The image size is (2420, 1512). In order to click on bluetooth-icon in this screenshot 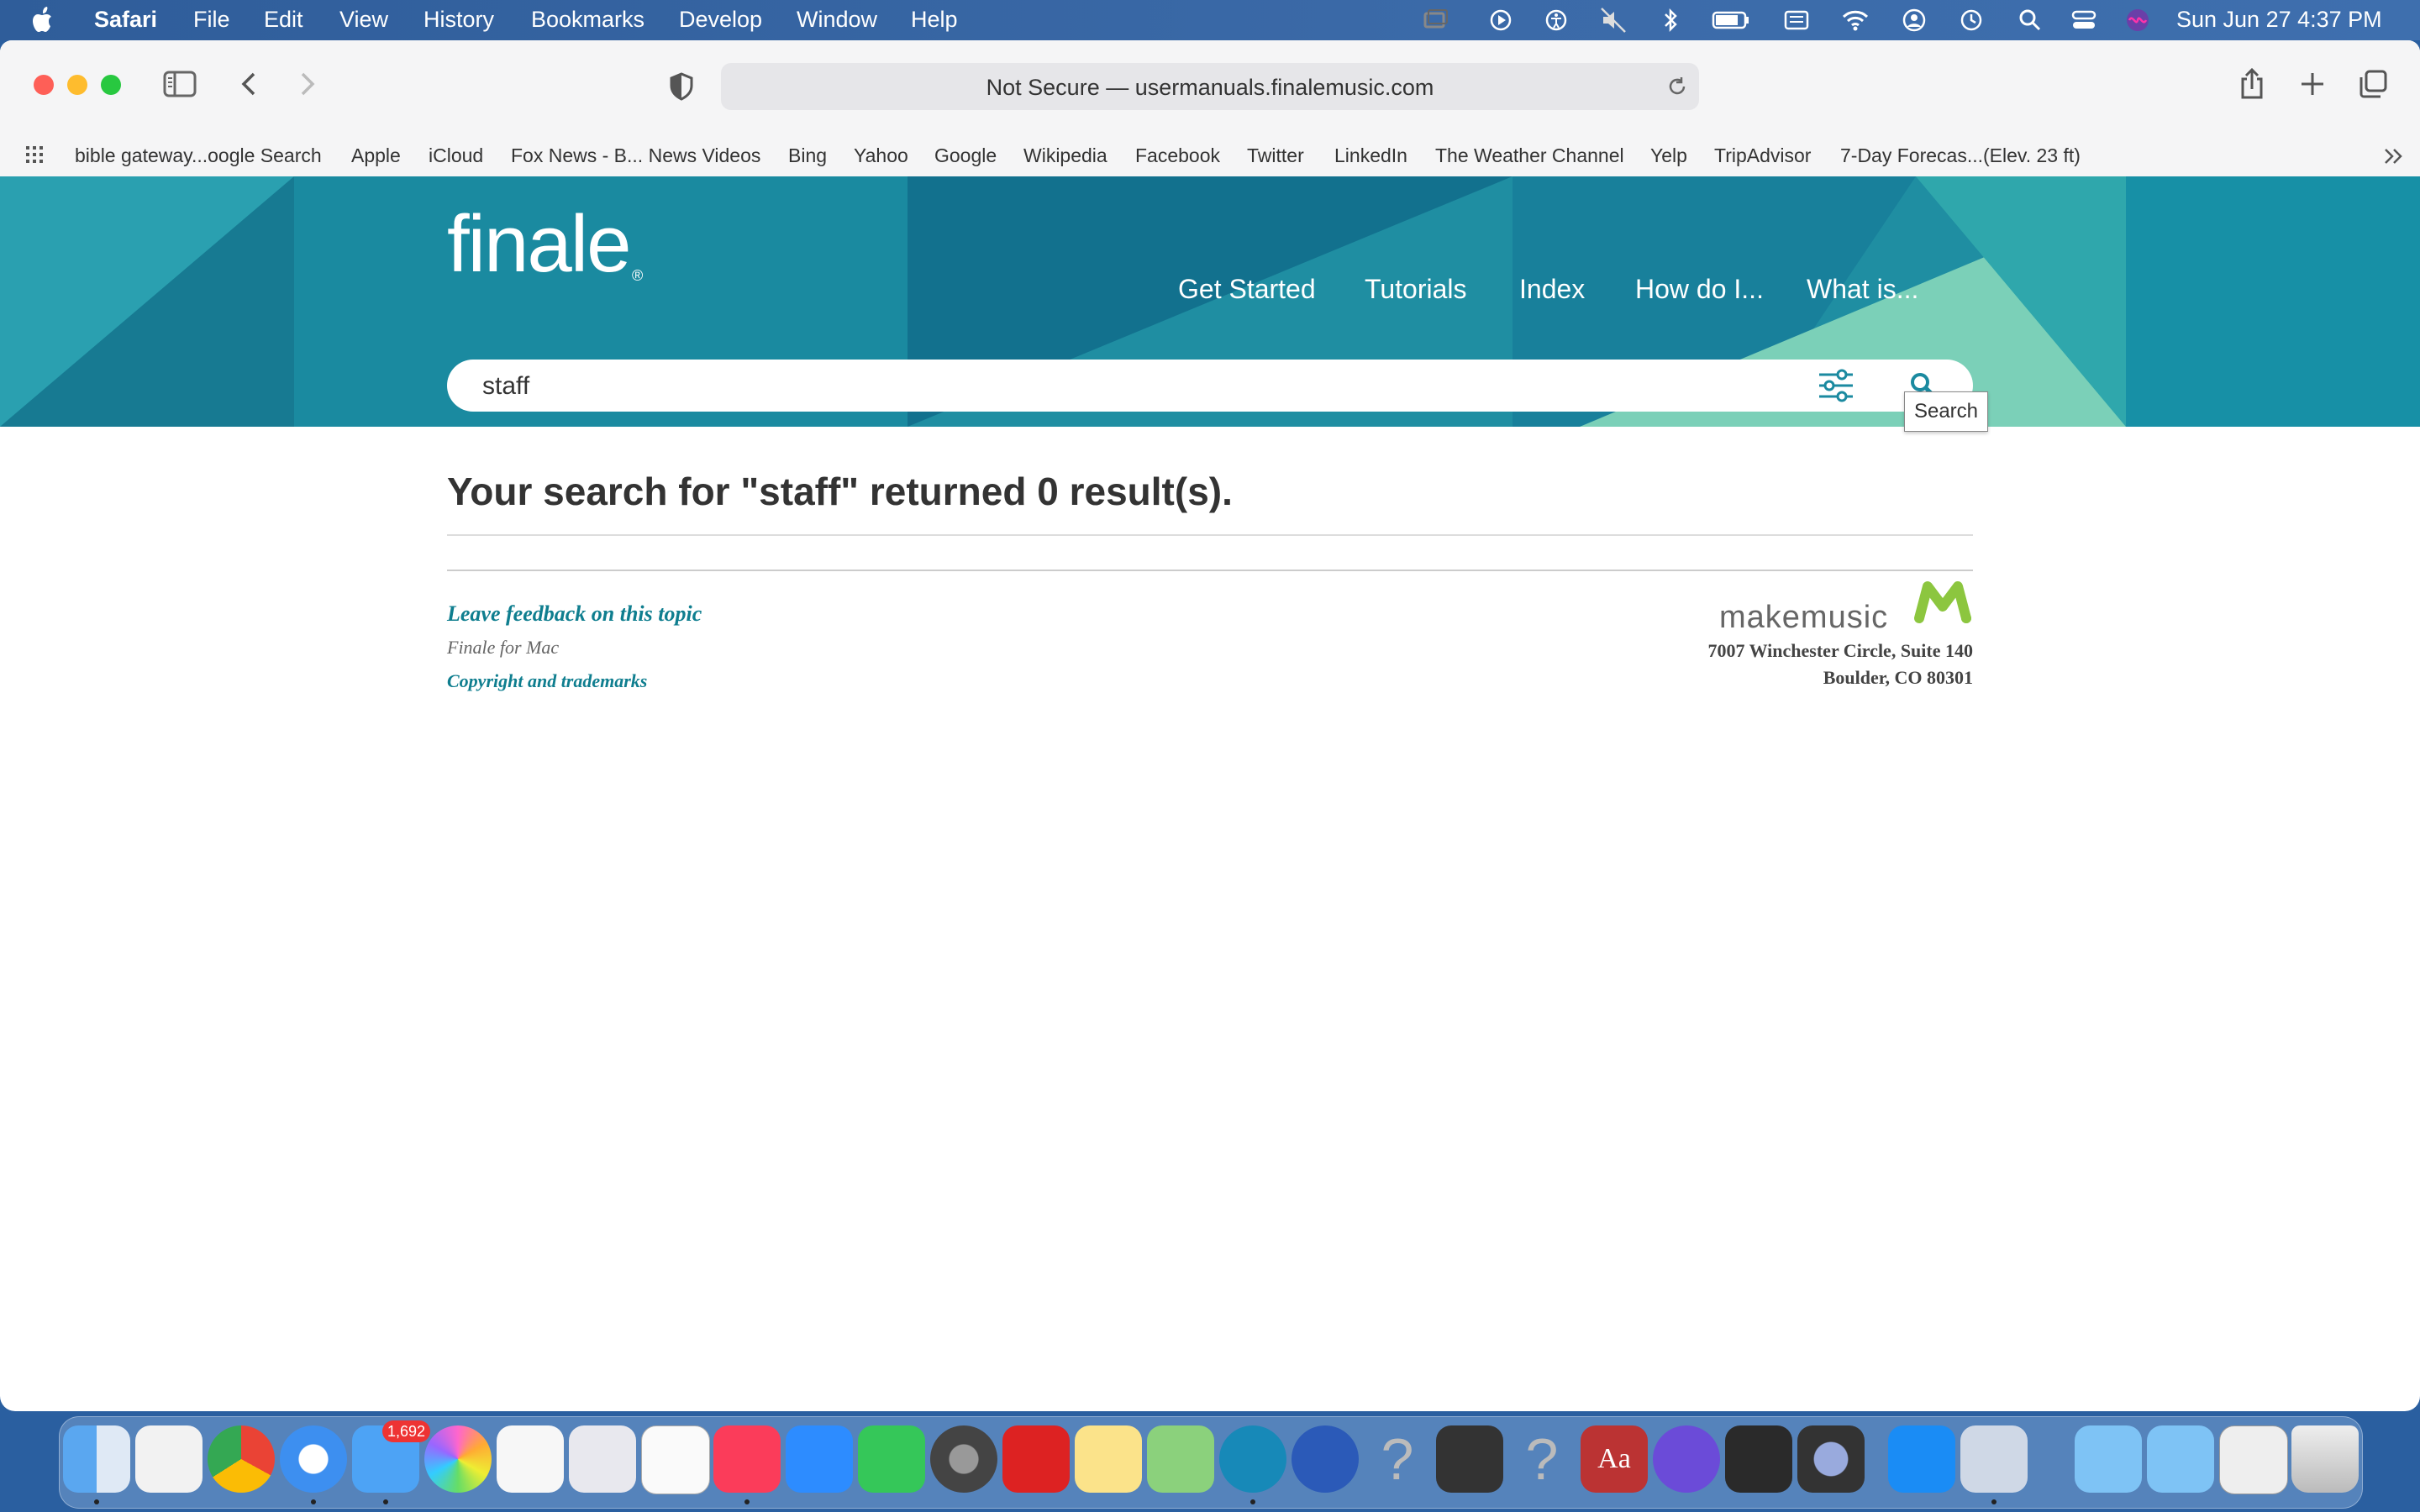, I will do `click(1670, 20)`.